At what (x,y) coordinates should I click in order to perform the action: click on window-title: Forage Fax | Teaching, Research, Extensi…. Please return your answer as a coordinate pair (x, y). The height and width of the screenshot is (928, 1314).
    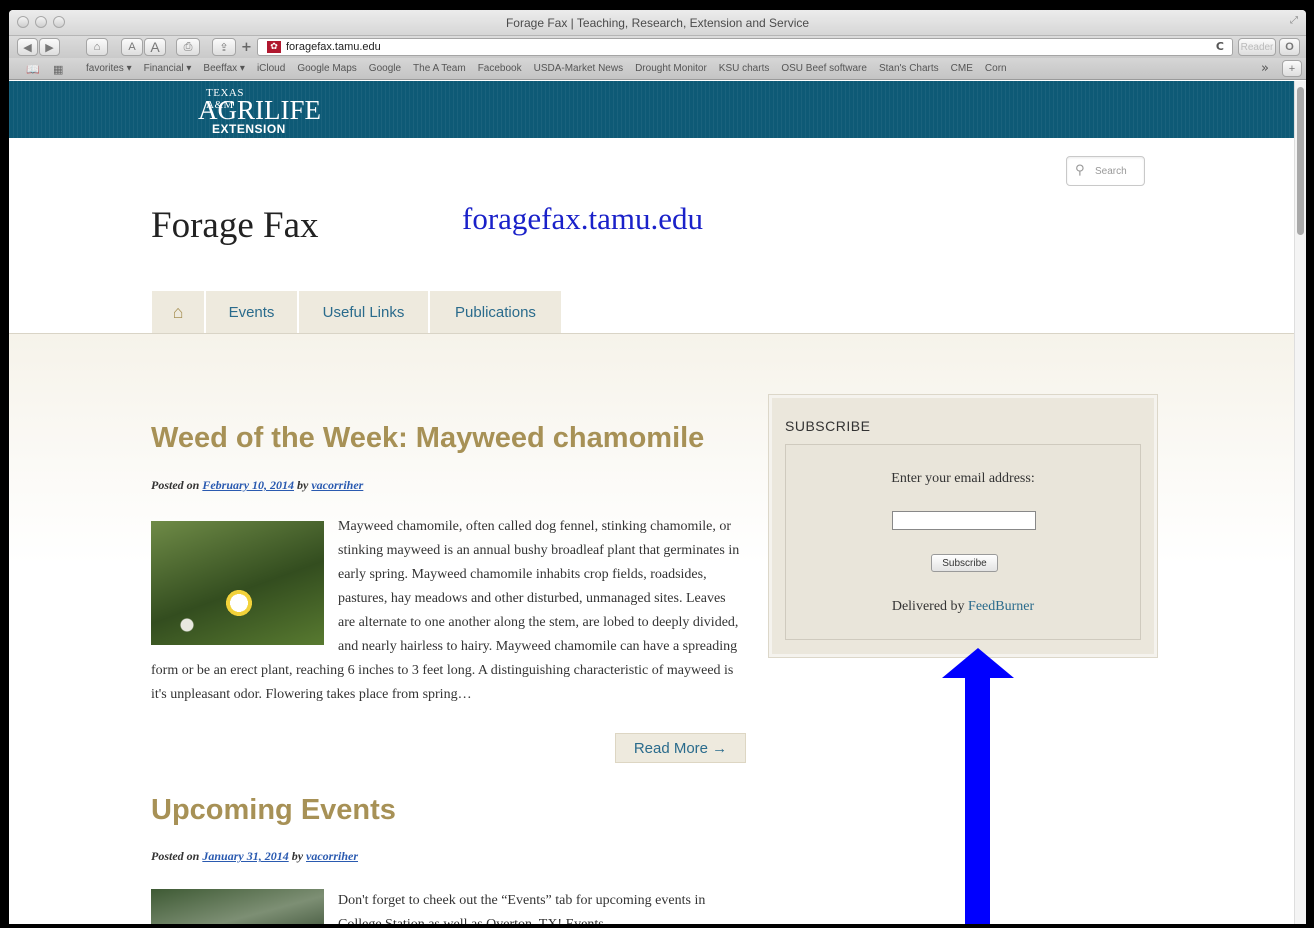
    Looking at the image, I should click on (657, 23).